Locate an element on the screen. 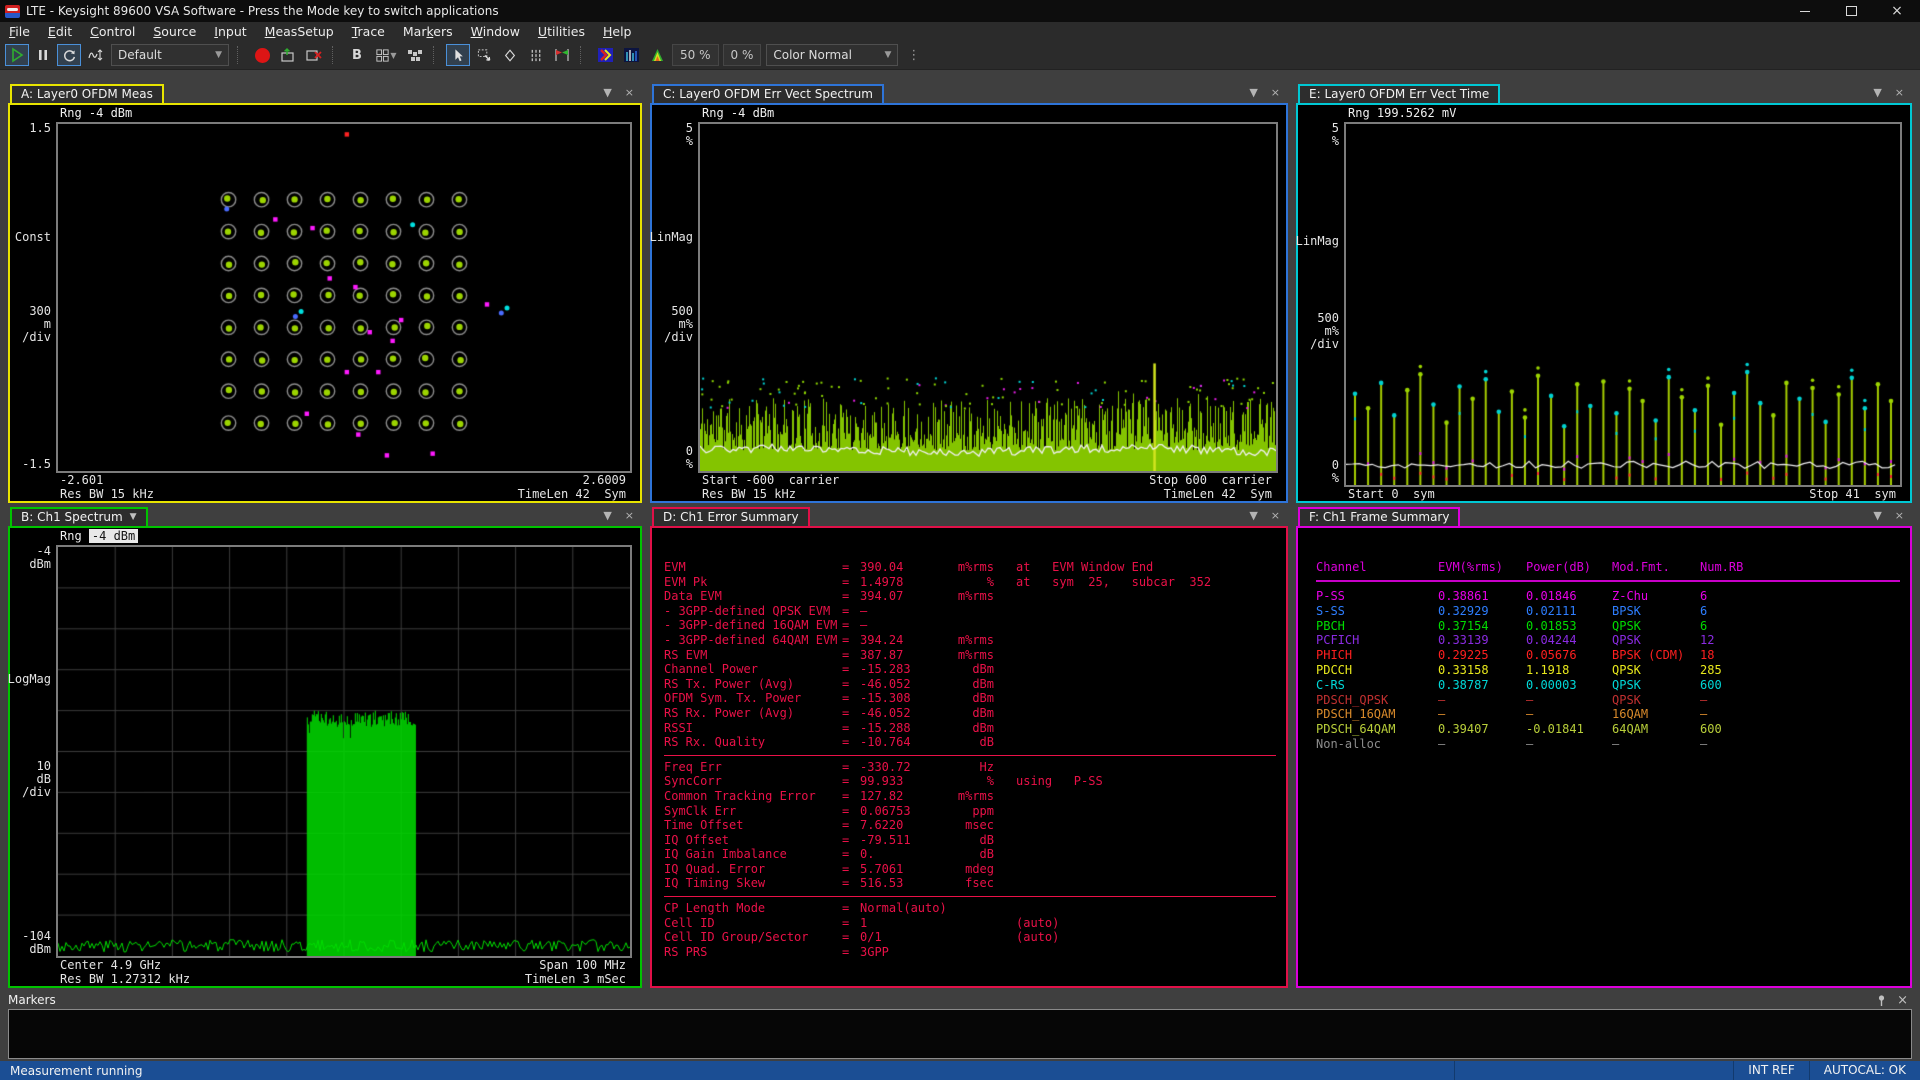  panel-tab-e: E: Layer0 OFDM Err Vect Time is located at coordinates (1399, 94).